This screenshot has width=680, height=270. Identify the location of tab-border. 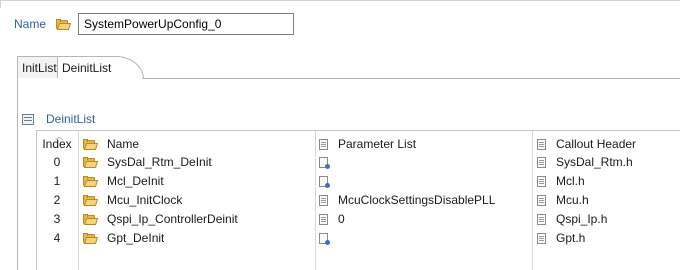
(411, 78).